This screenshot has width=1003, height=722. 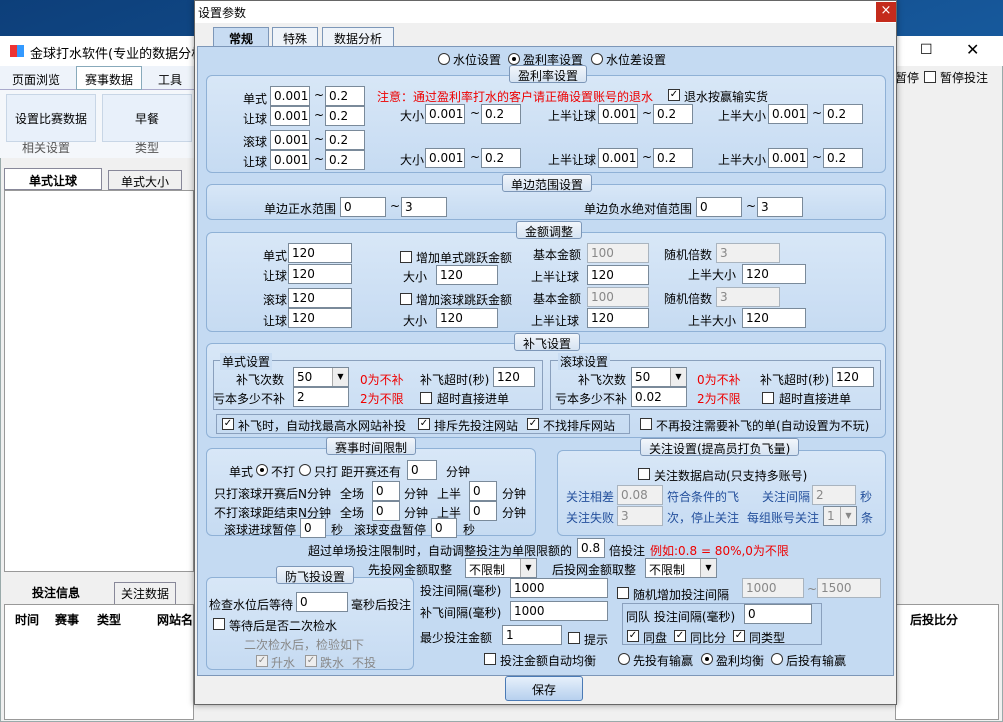 I want to click on rand-interval-max: 1500, so click(x=849, y=588).